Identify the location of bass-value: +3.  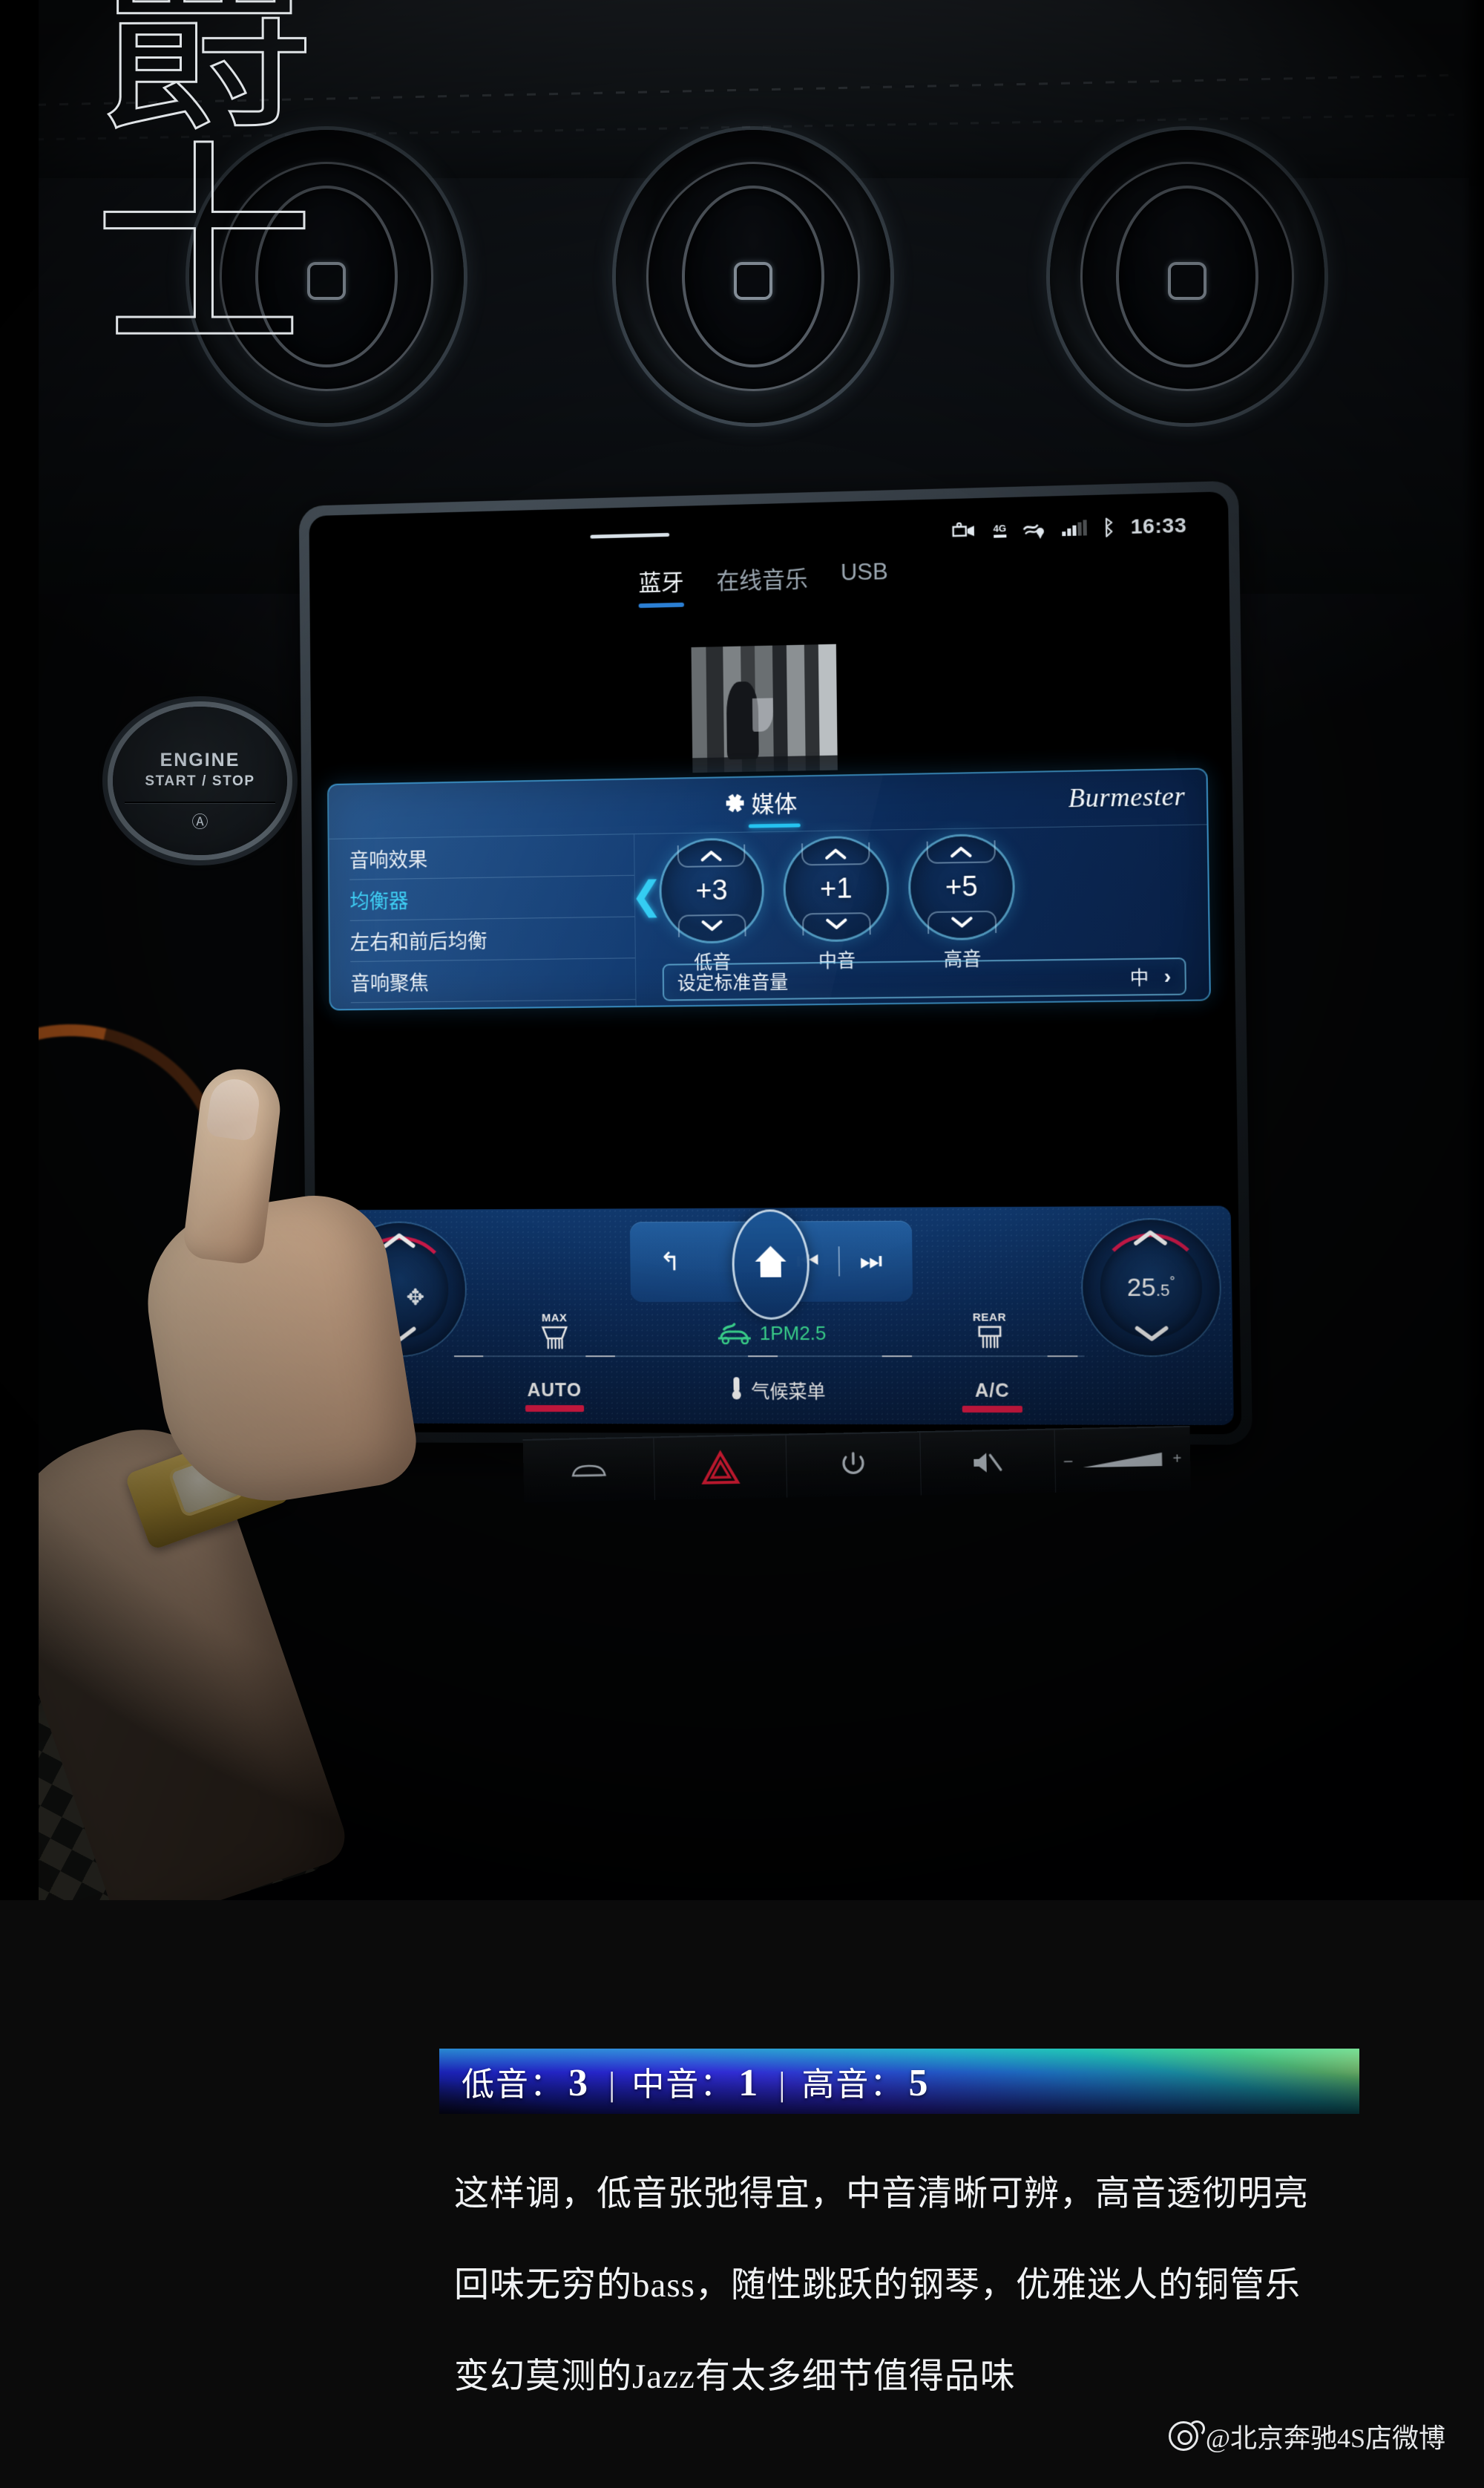
(711, 890).